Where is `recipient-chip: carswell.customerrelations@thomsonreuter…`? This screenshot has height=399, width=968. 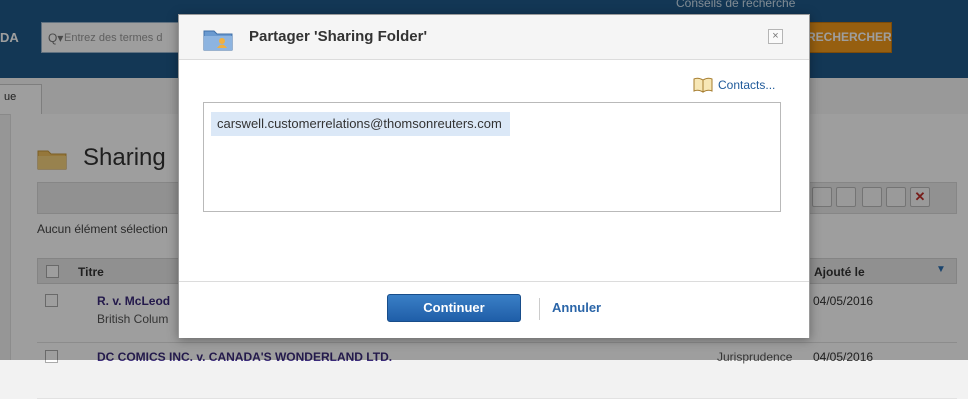 recipient-chip: carswell.customerrelations@thomsonreuter… is located at coordinates (360, 124).